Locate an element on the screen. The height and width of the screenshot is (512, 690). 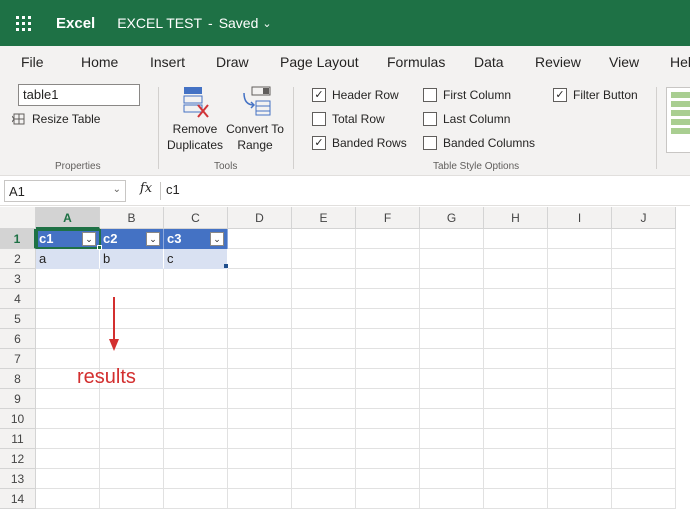
cell-e13 is located at coordinates (324, 479).